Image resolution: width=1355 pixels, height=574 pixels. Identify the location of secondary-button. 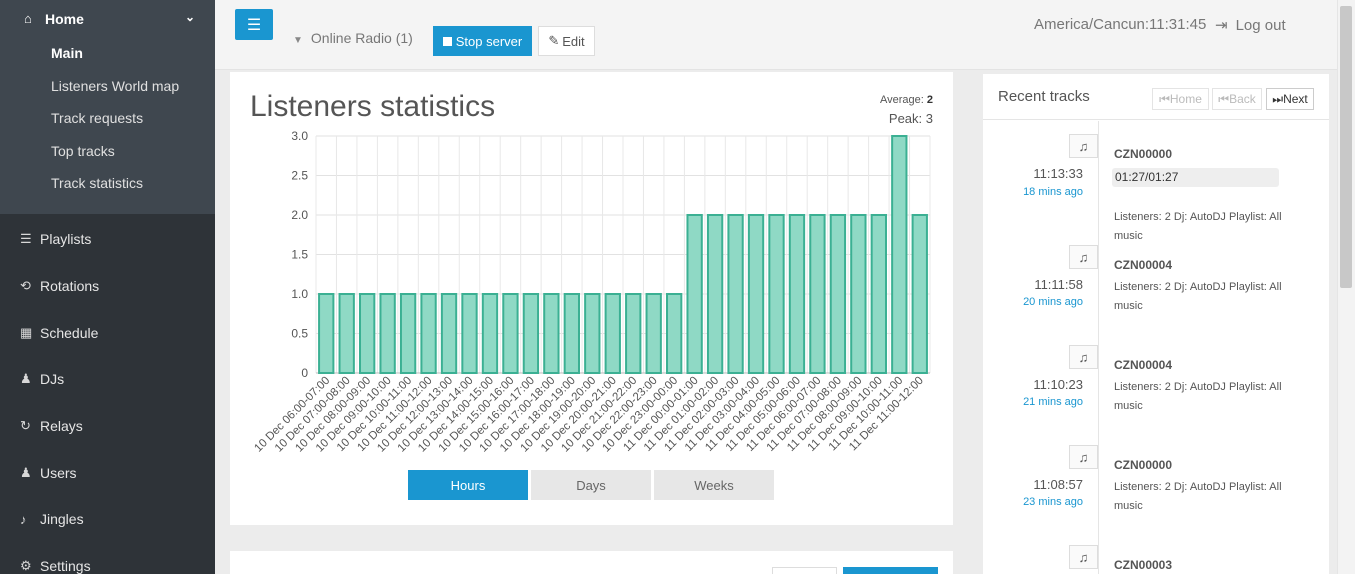
(804, 570).